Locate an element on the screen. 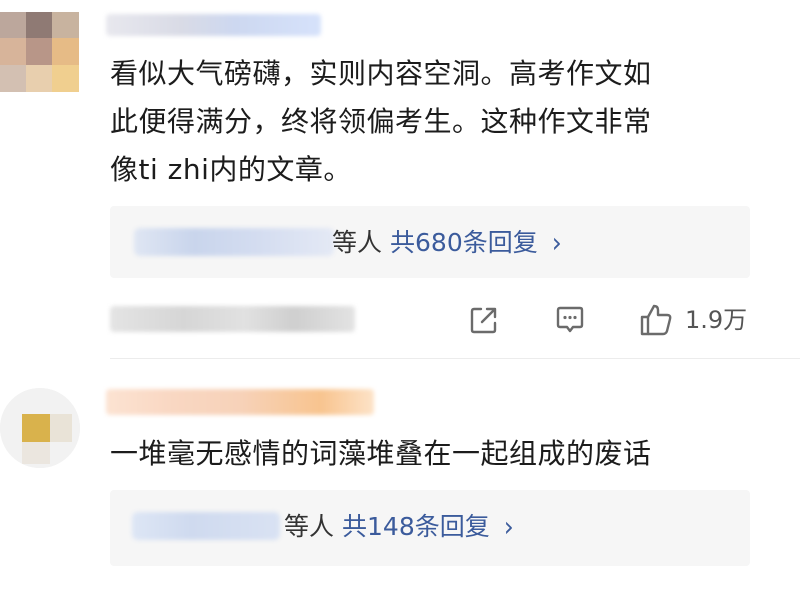 This screenshot has height=592, width=800. comment-text-line: 一堆毫无感情的词藻堆叠在一起组成的废话 is located at coordinates (381, 453).